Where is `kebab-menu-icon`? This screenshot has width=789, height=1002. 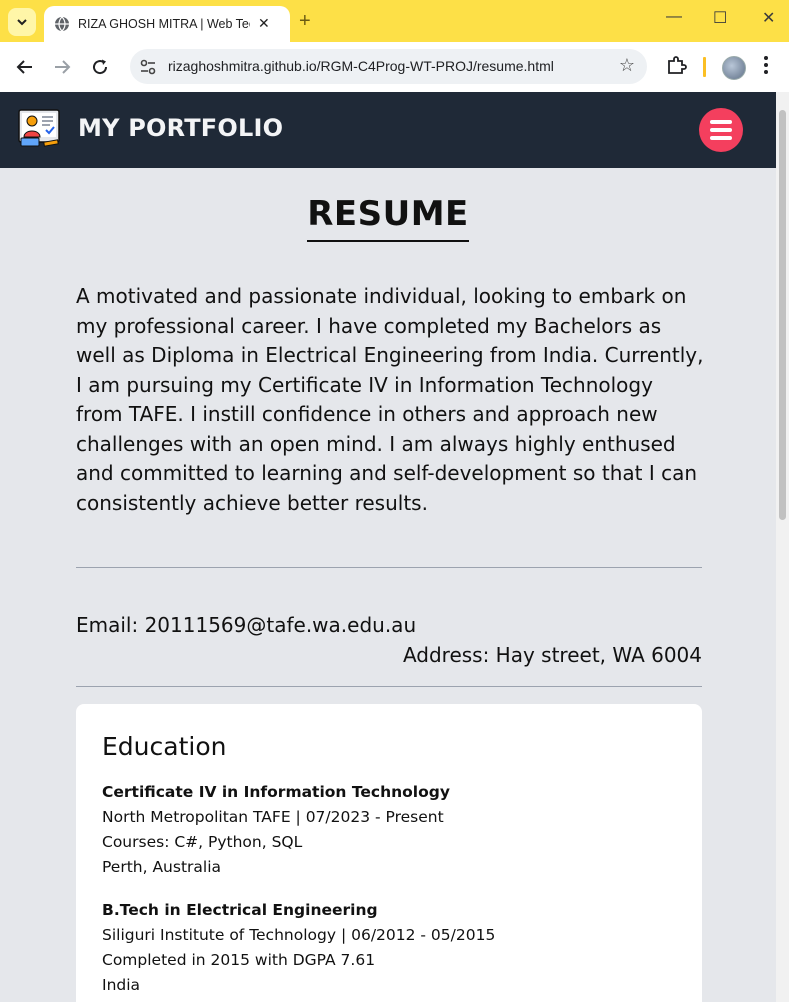 kebab-menu-icon is located at coordinates (766, 65).